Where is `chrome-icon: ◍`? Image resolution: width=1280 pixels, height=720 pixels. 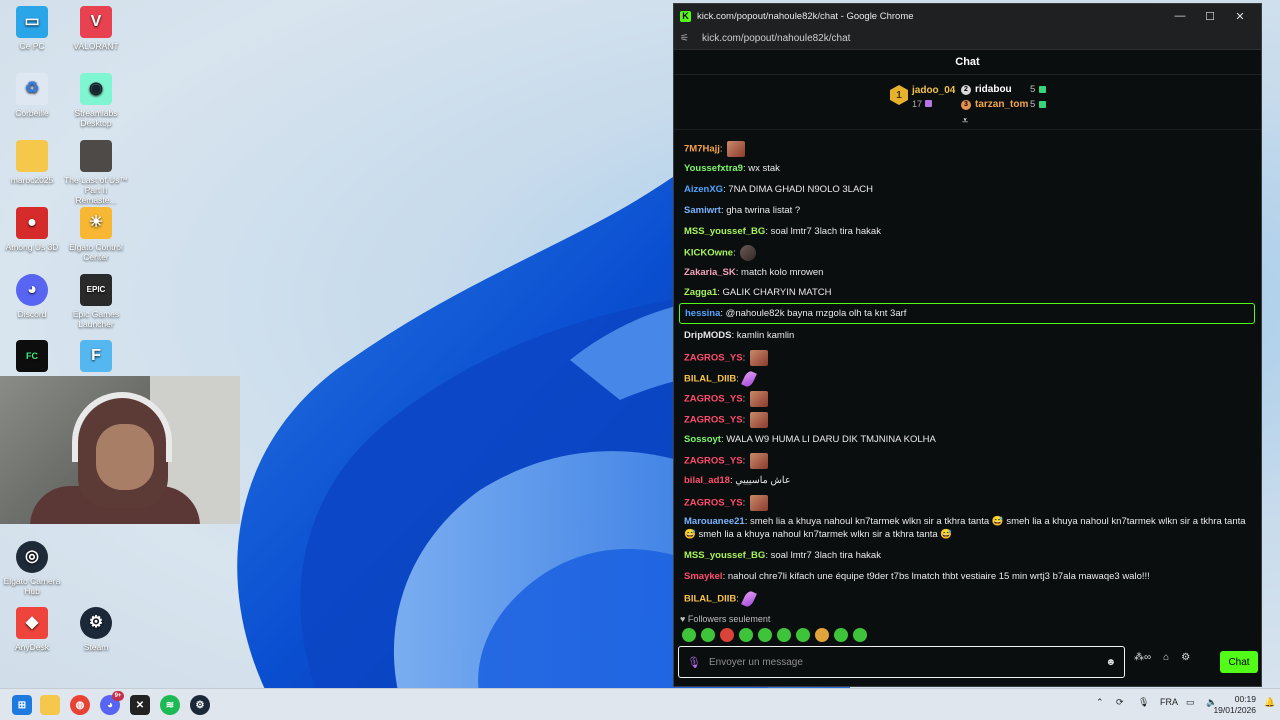 chrome-icon: ◍ is located at coordinates (80, 705).